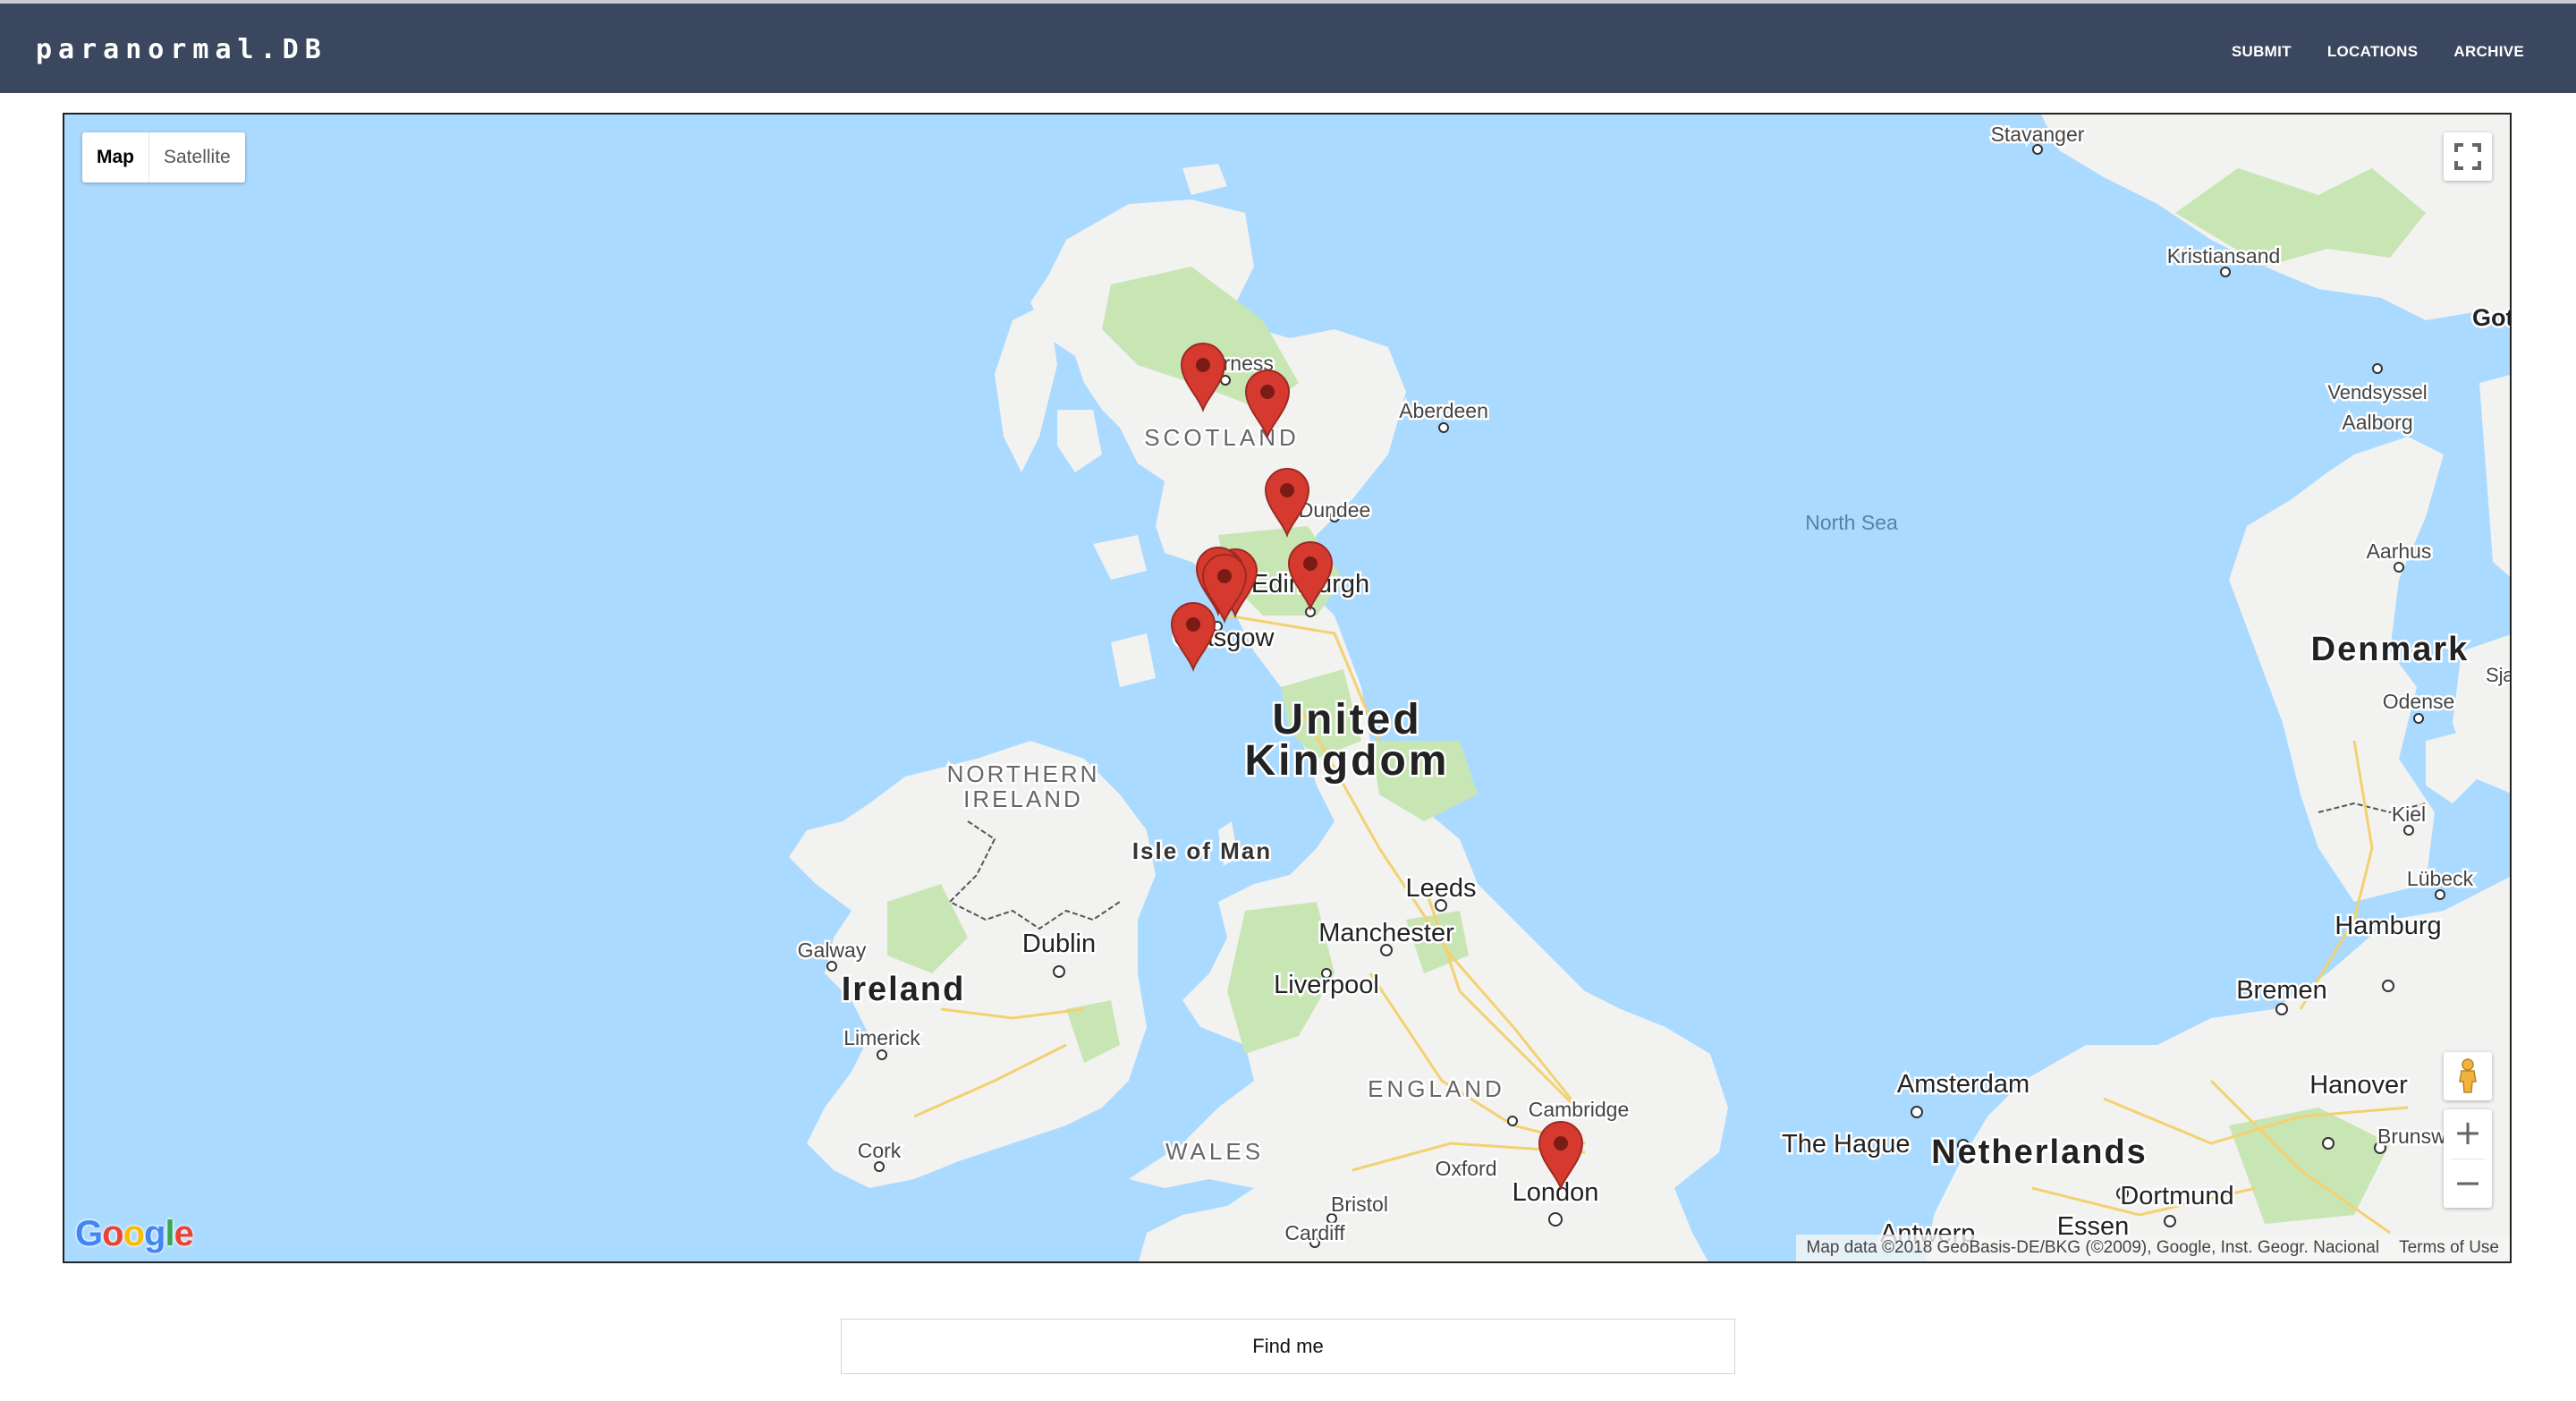  I want to click on label-isle-of-man: Isle of Man, so click(1202, 850).